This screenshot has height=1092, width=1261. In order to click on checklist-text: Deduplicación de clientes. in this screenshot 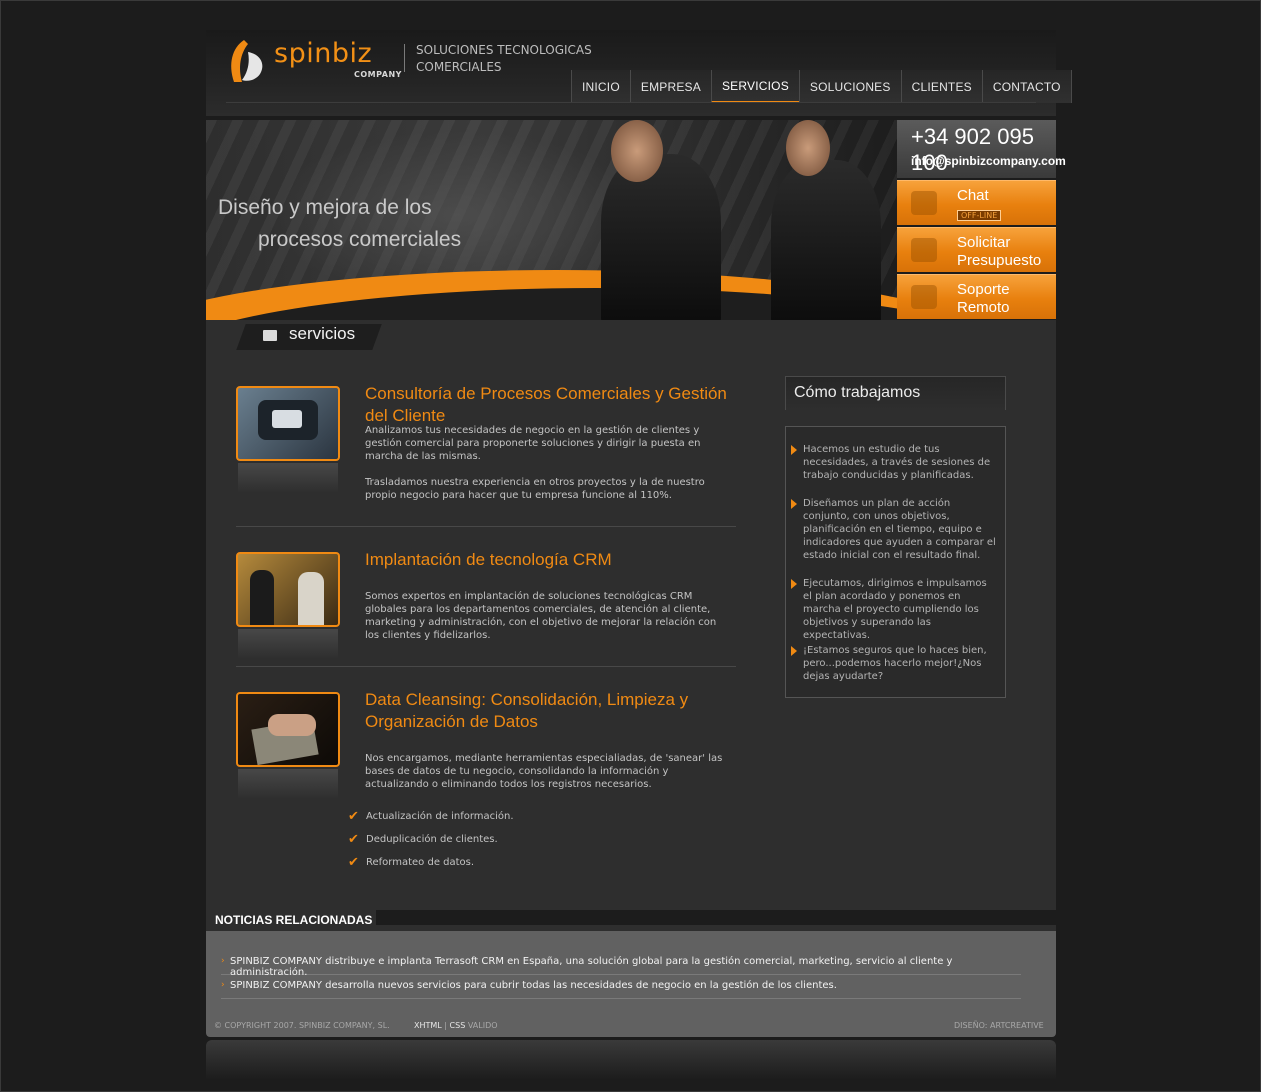, I will do `click(432, 839)`.